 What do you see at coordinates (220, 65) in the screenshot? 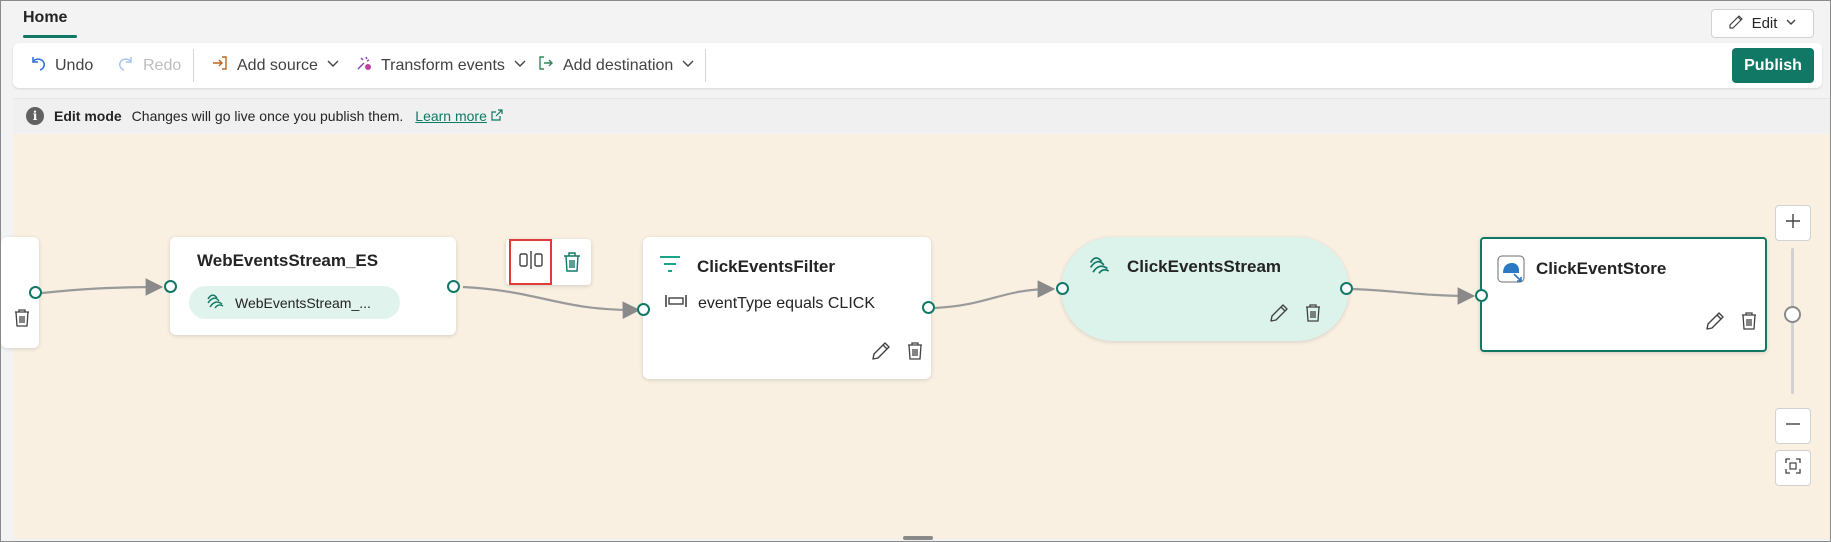
I see `sign-in-icon` at bounding box center [220, 65].